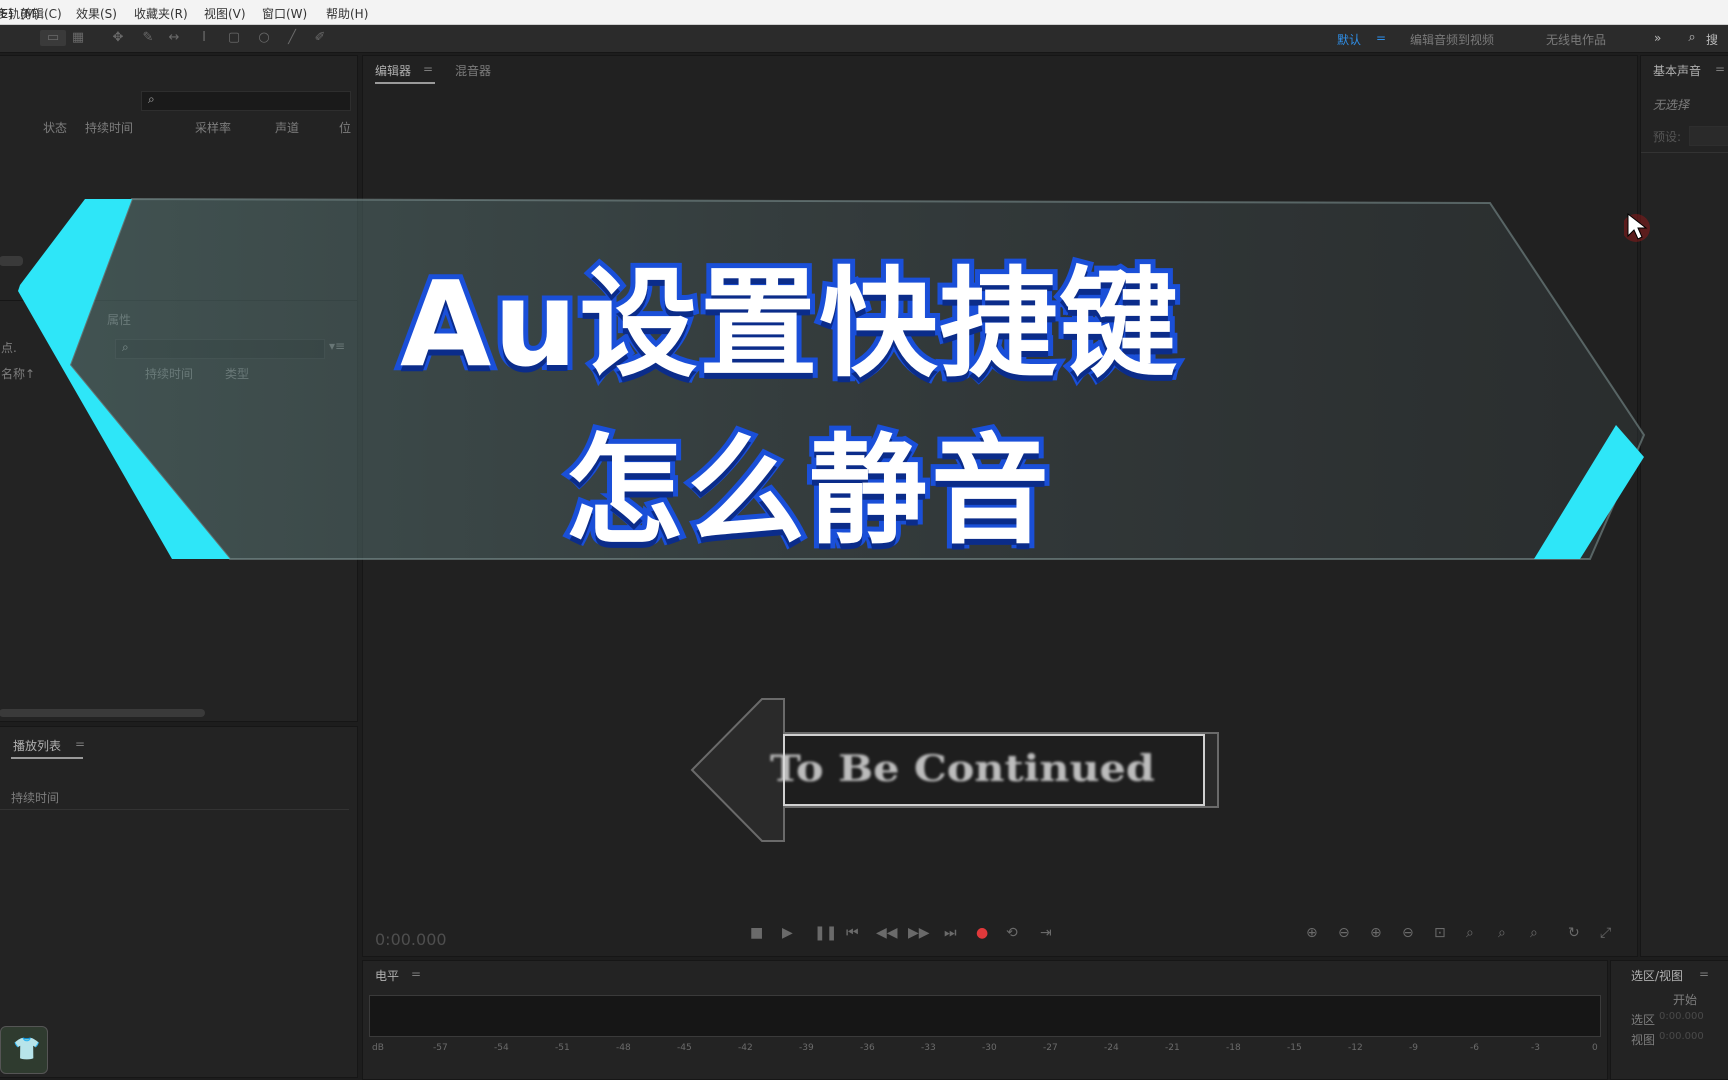 This screenshot has height=1080, width=1728. Describe the element at coordinates (246, 101) in the screenshot. I see `files-search-input: ⌕` at that location.